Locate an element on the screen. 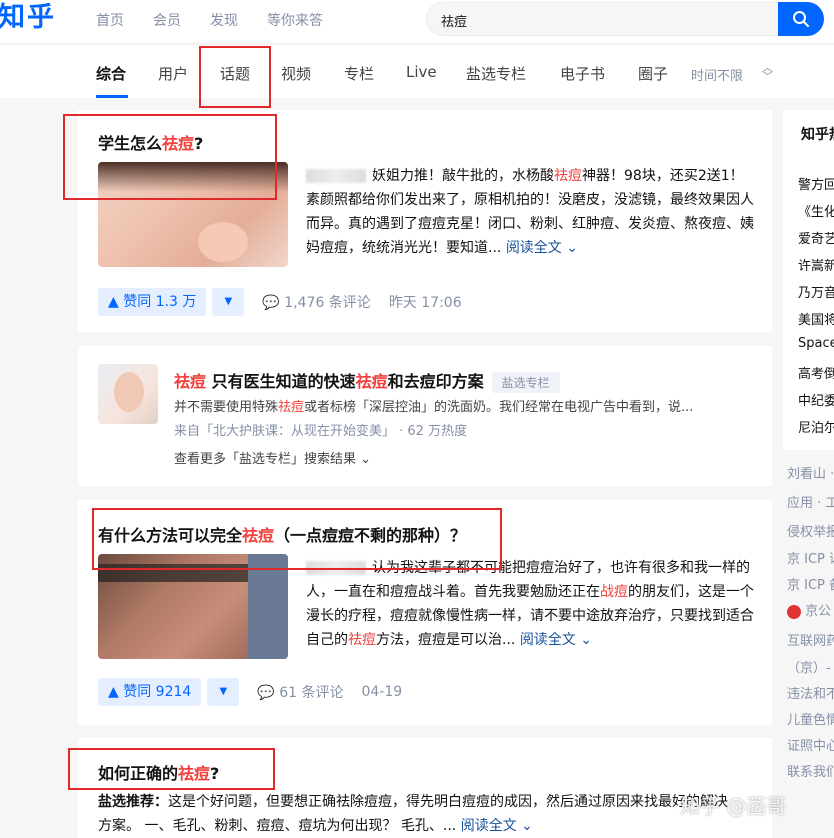  footer-link: 应用 · 工 is located at coordinates (810, 501).